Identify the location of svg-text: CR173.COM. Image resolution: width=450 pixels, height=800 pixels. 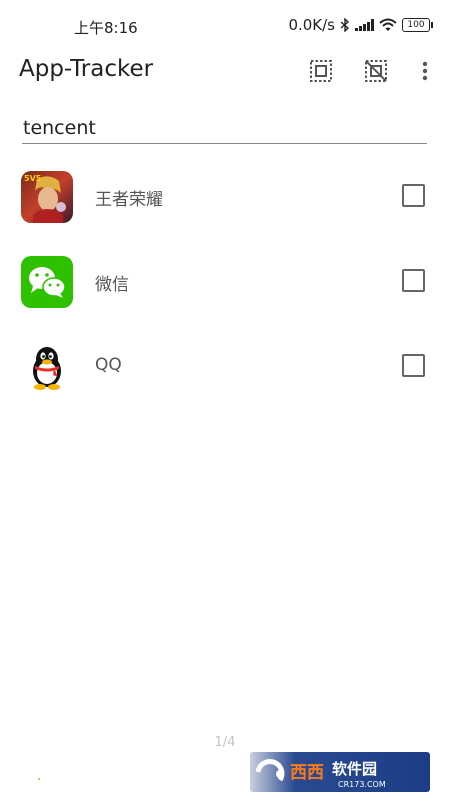
(362, 784).